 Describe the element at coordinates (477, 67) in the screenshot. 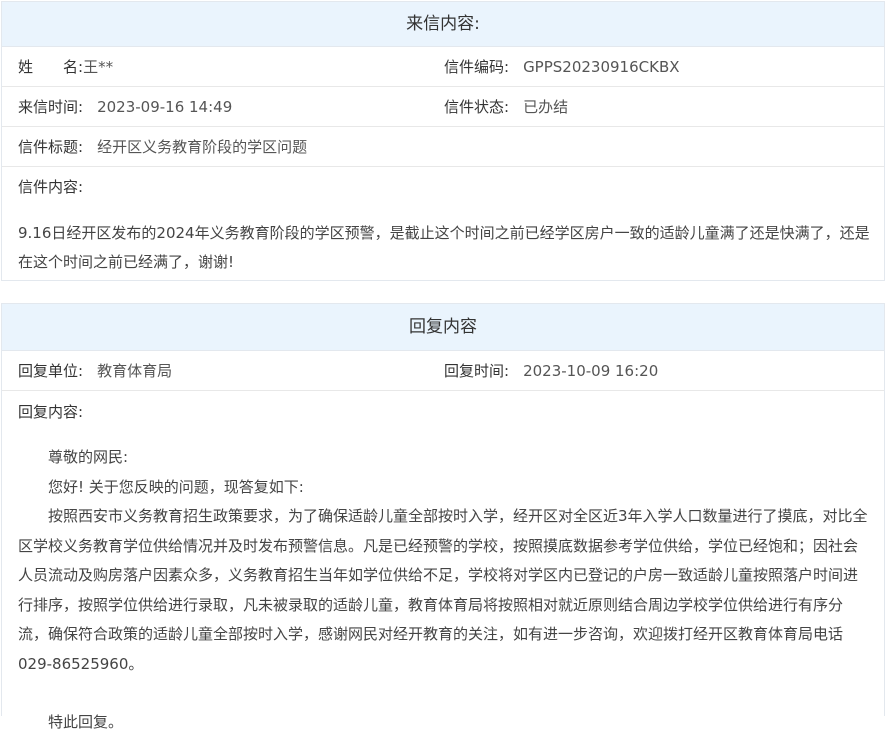

I see `code-label: 信件编码:` at that location.